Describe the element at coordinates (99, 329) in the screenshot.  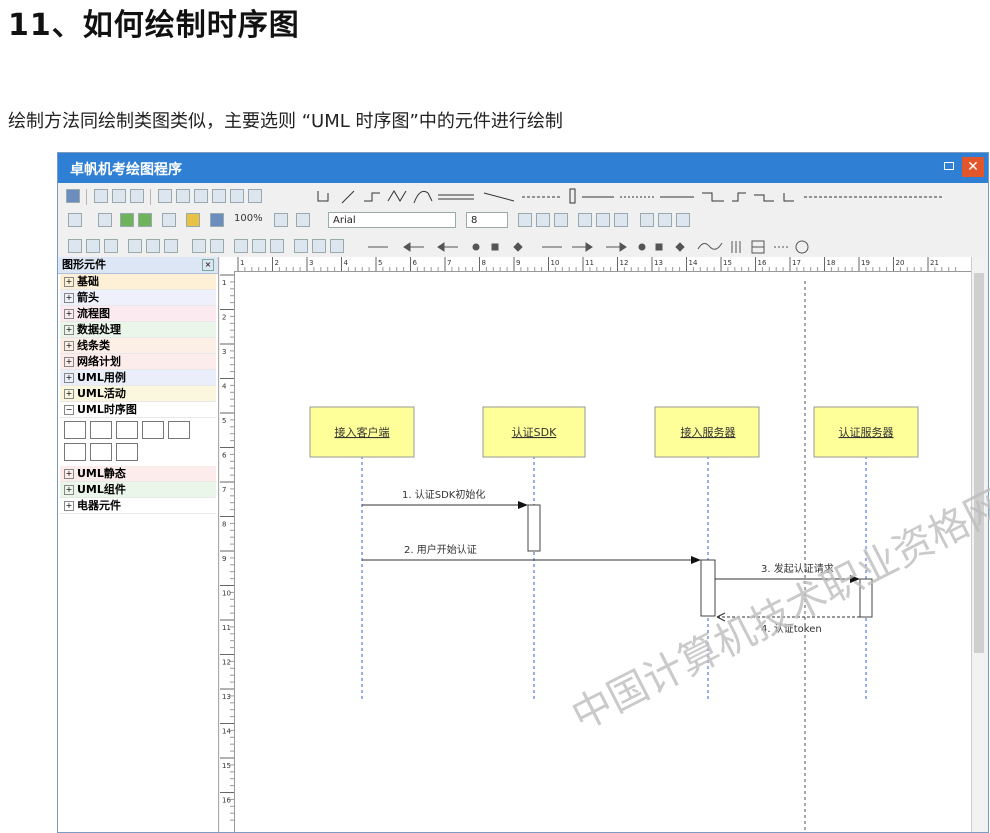
I see `category-label: 数据处理` at that location.